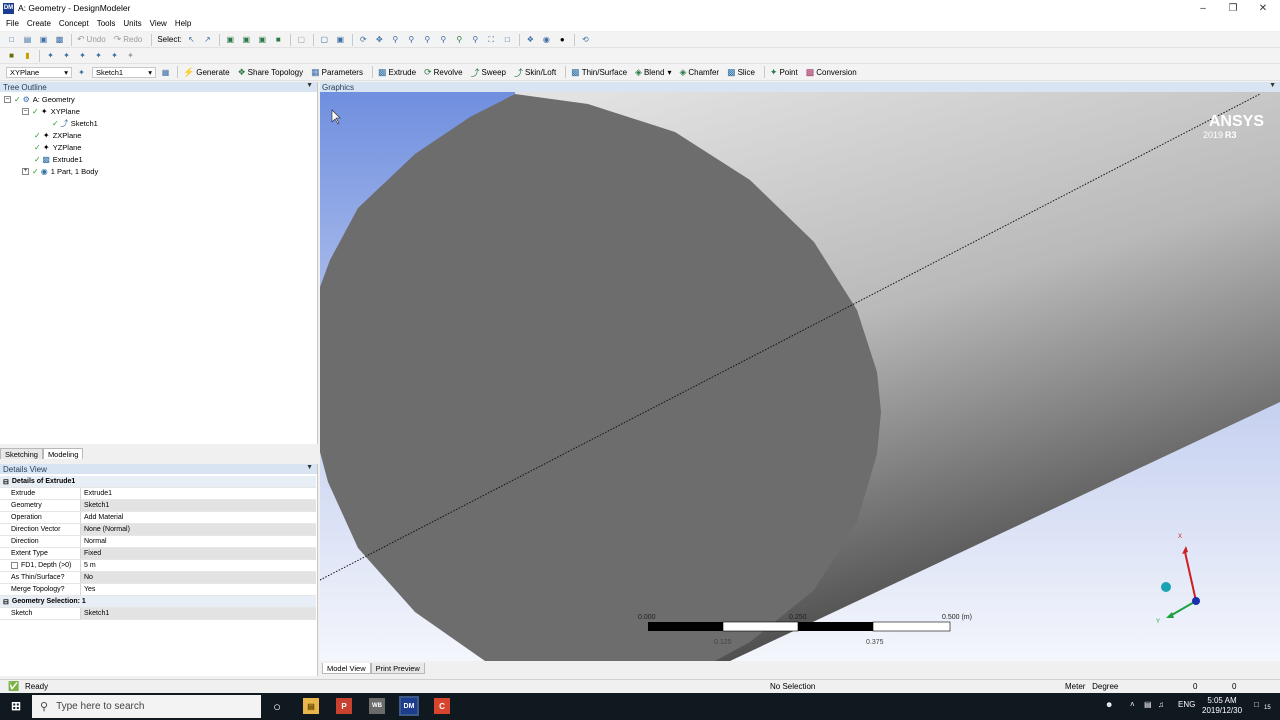 Image resolution: width=1280 pixels, height=720 pixels. I want to click on tree-node-extrude1: ✓ ▩ Extrude1, so click(58, 159).